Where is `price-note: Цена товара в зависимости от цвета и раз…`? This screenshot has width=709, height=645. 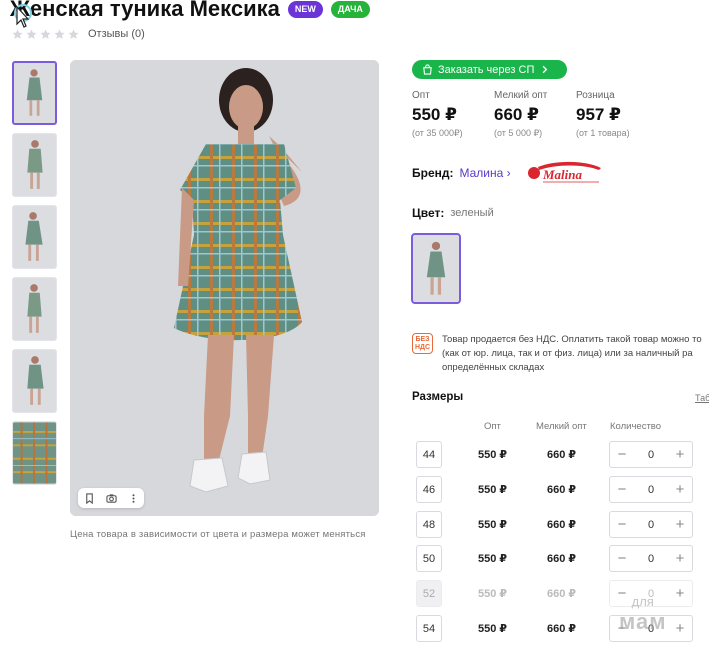
price-note: Цена товара в зависимости от цвета и раз… is located at coordinates (218, 534).